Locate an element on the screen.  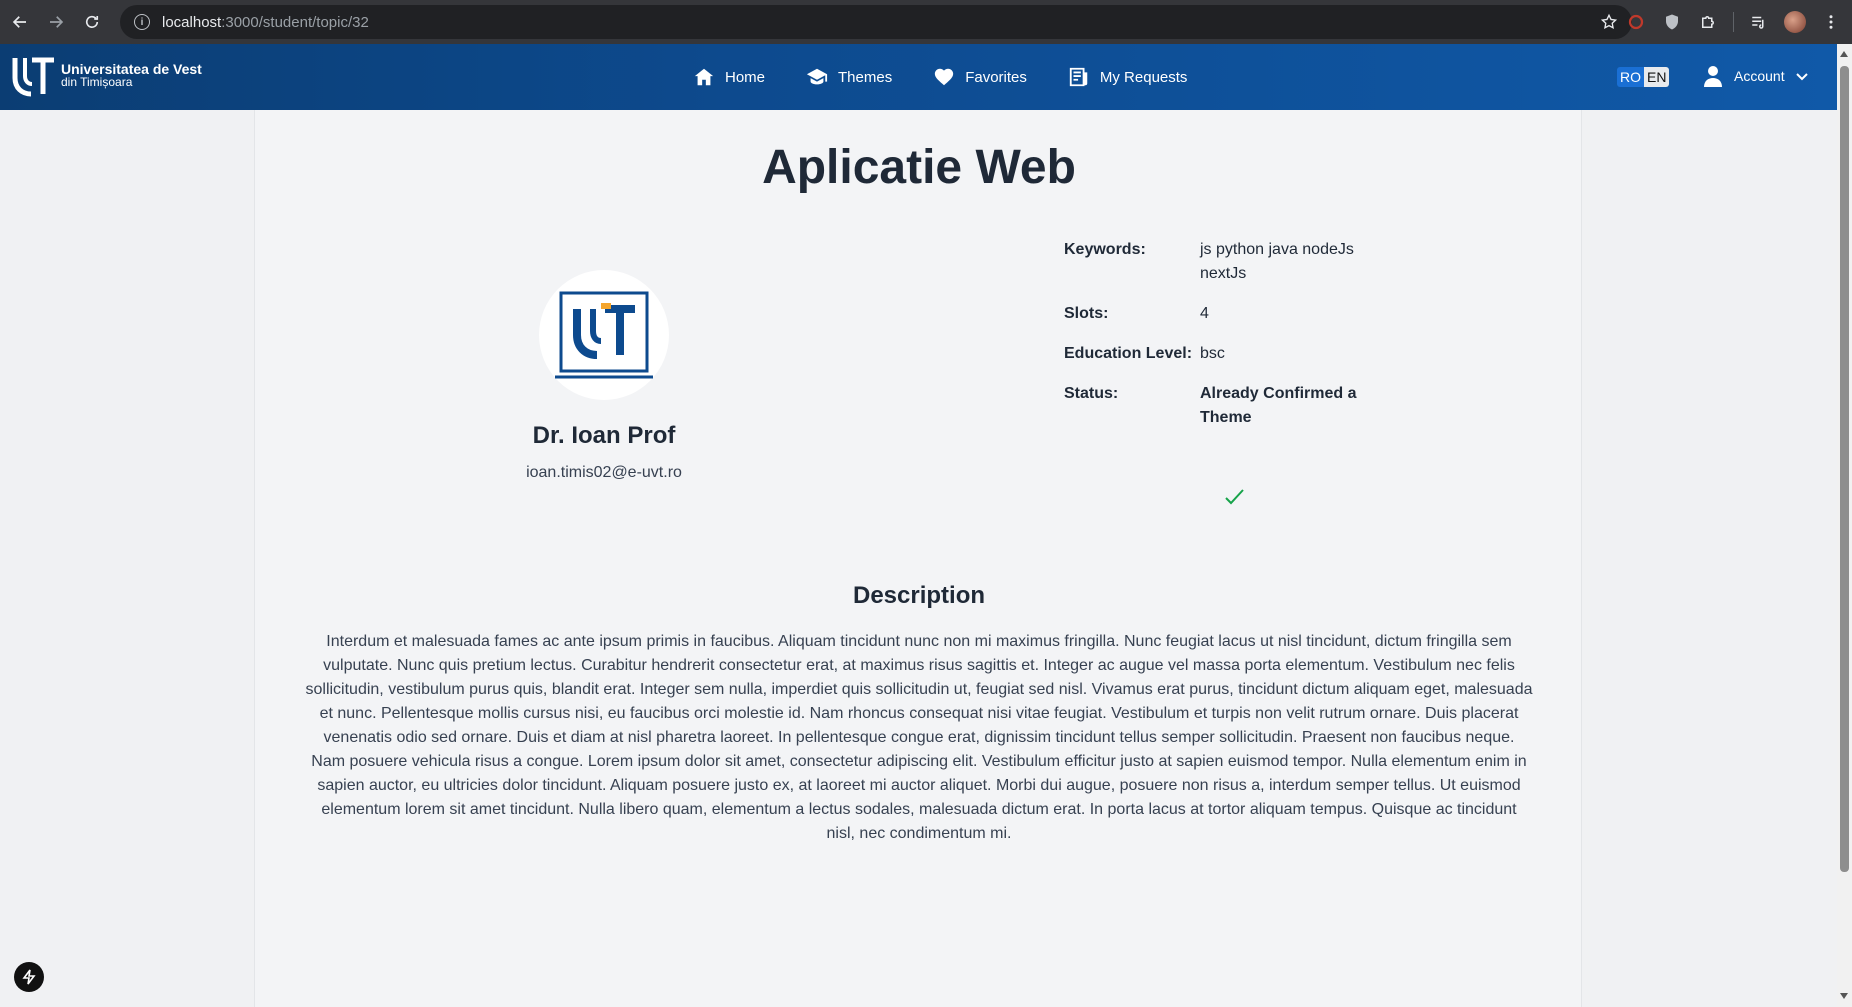
account-menu: Account is located at coordinates (1756, 76).